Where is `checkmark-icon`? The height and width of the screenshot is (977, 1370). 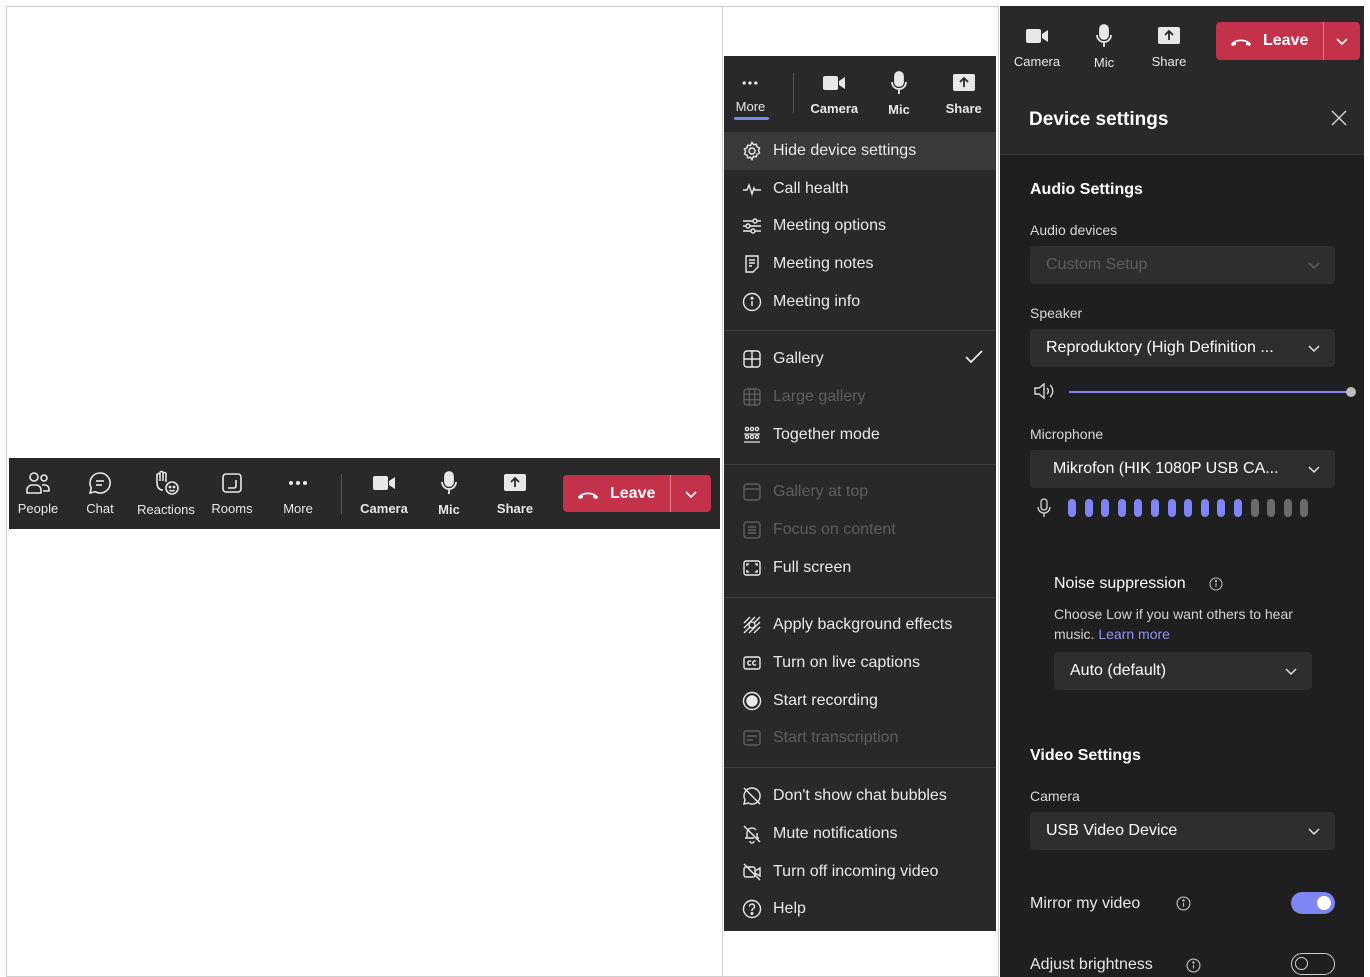
checkmark-icon is located at coordinates (974, 359).